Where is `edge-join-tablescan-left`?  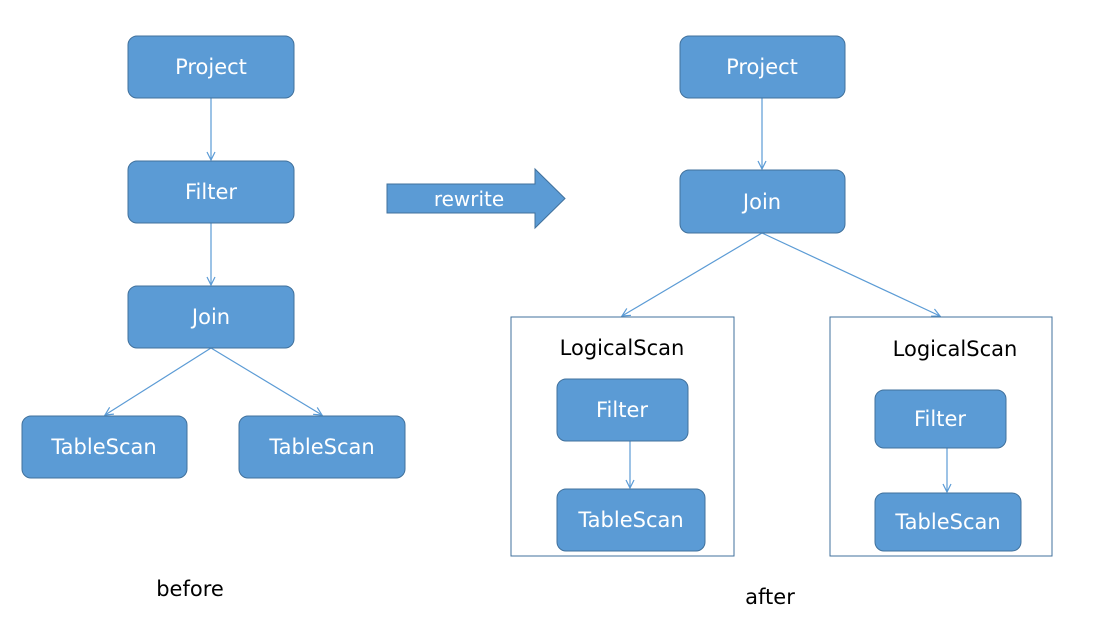
edge-join-tablescan-left is located at coordinates (158, 381).